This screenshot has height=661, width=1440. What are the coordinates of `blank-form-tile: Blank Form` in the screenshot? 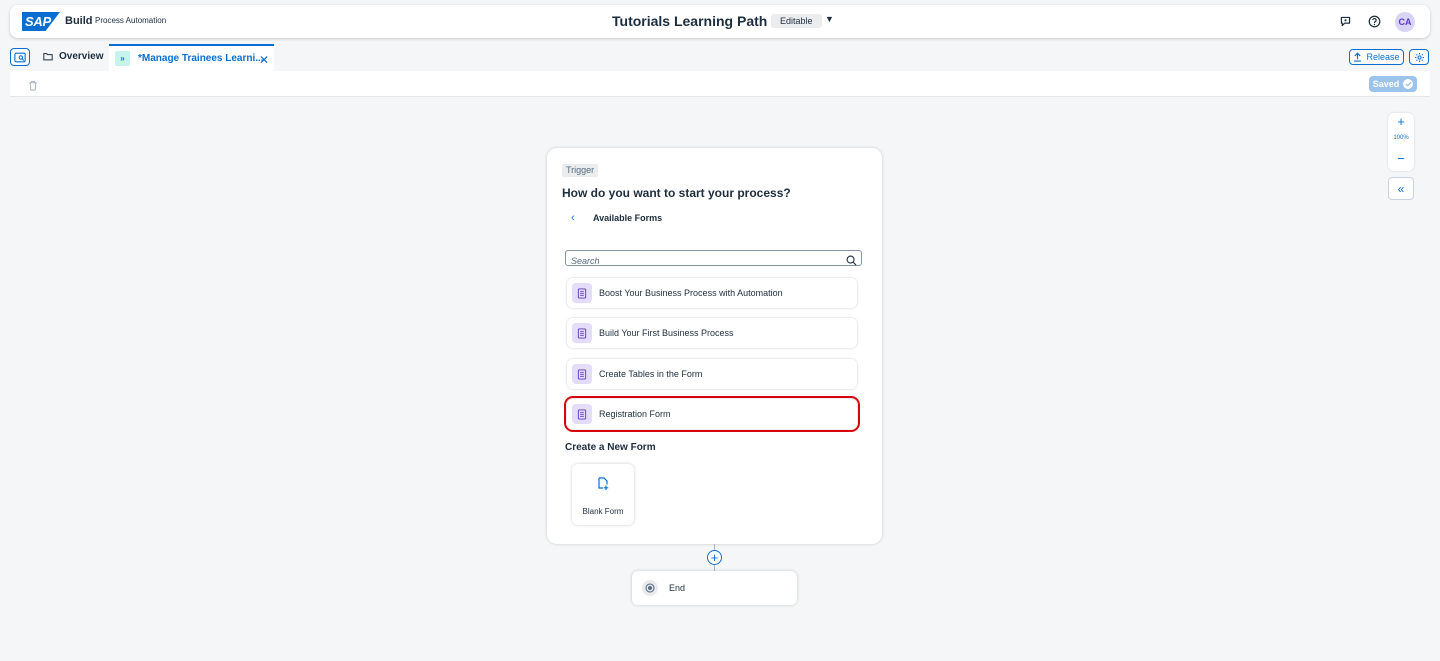 It's located at (603, 494).